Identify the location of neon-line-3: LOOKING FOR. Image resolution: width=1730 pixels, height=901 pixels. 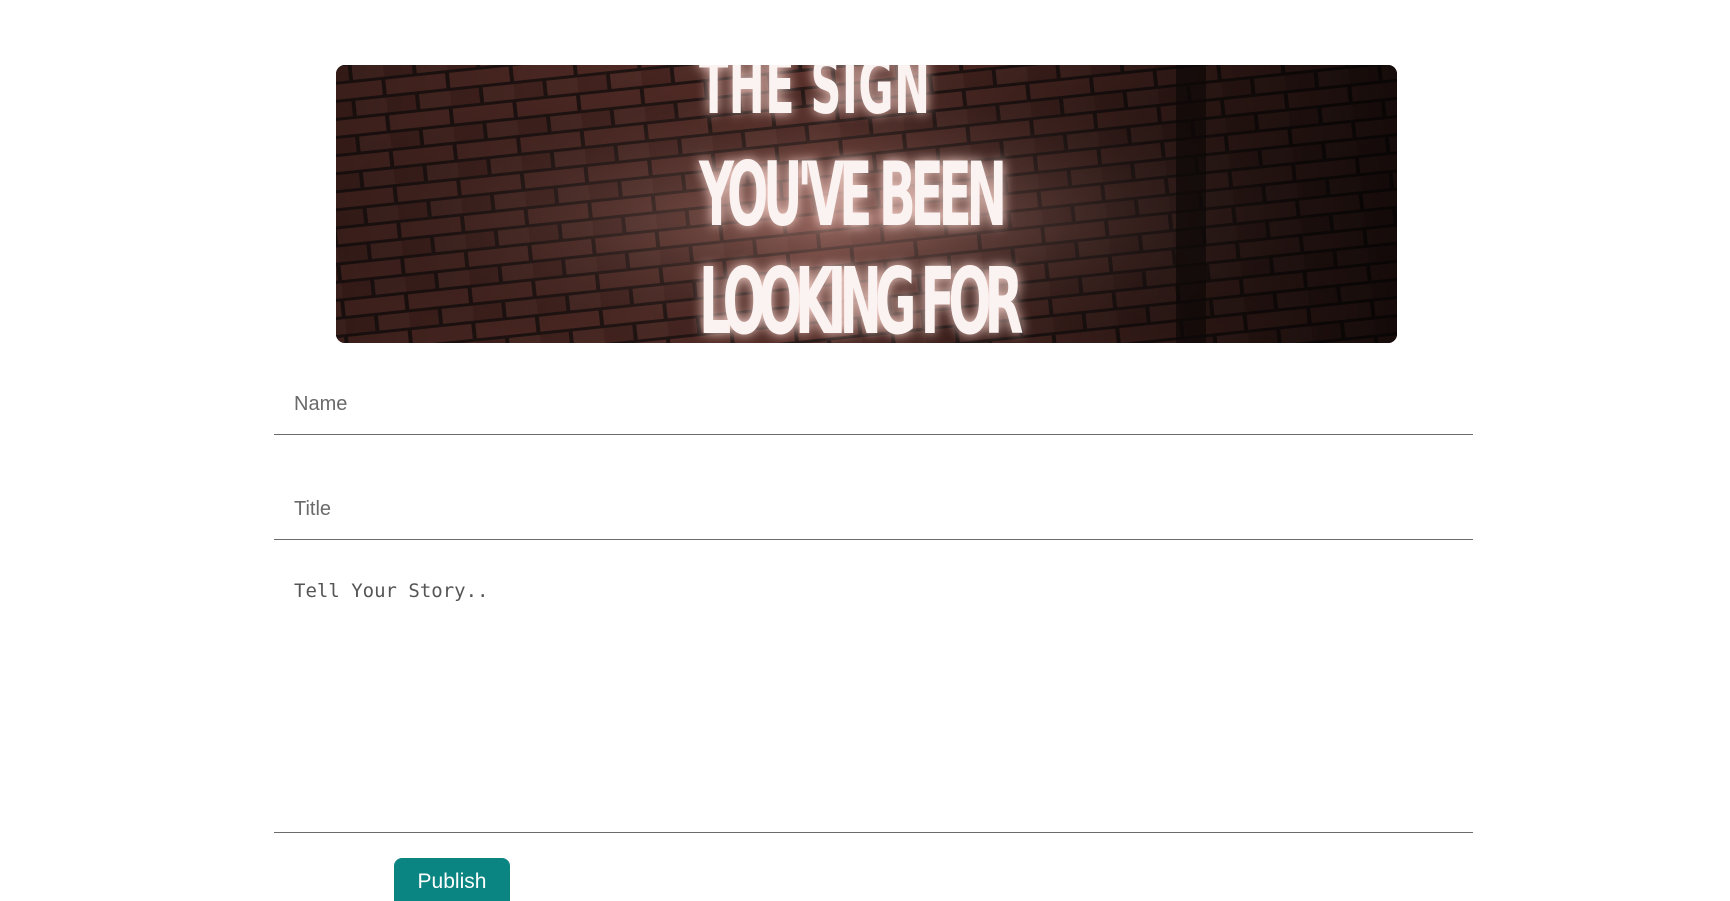
(861, 295).